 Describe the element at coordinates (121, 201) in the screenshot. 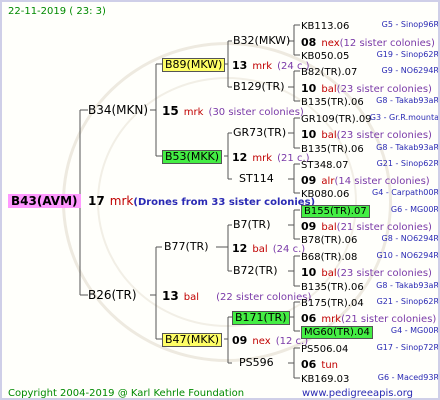

I see `root-unit: mrk` at that location.